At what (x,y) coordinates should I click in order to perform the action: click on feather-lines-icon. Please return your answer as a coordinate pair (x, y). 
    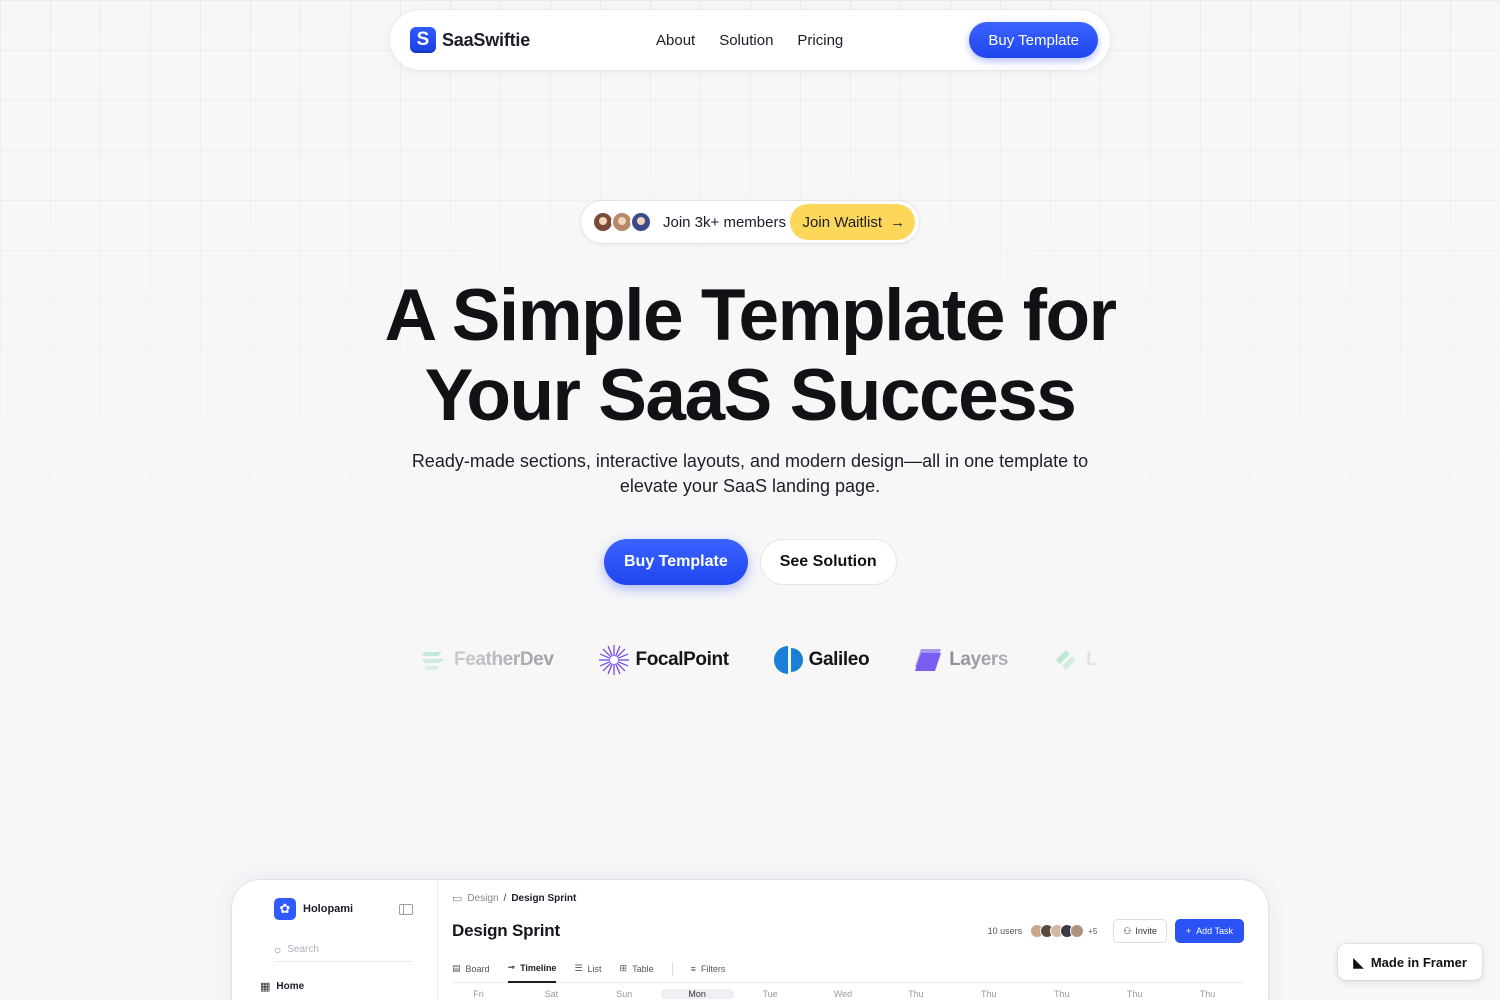
    Looking at the image, I should click on (433, 661).